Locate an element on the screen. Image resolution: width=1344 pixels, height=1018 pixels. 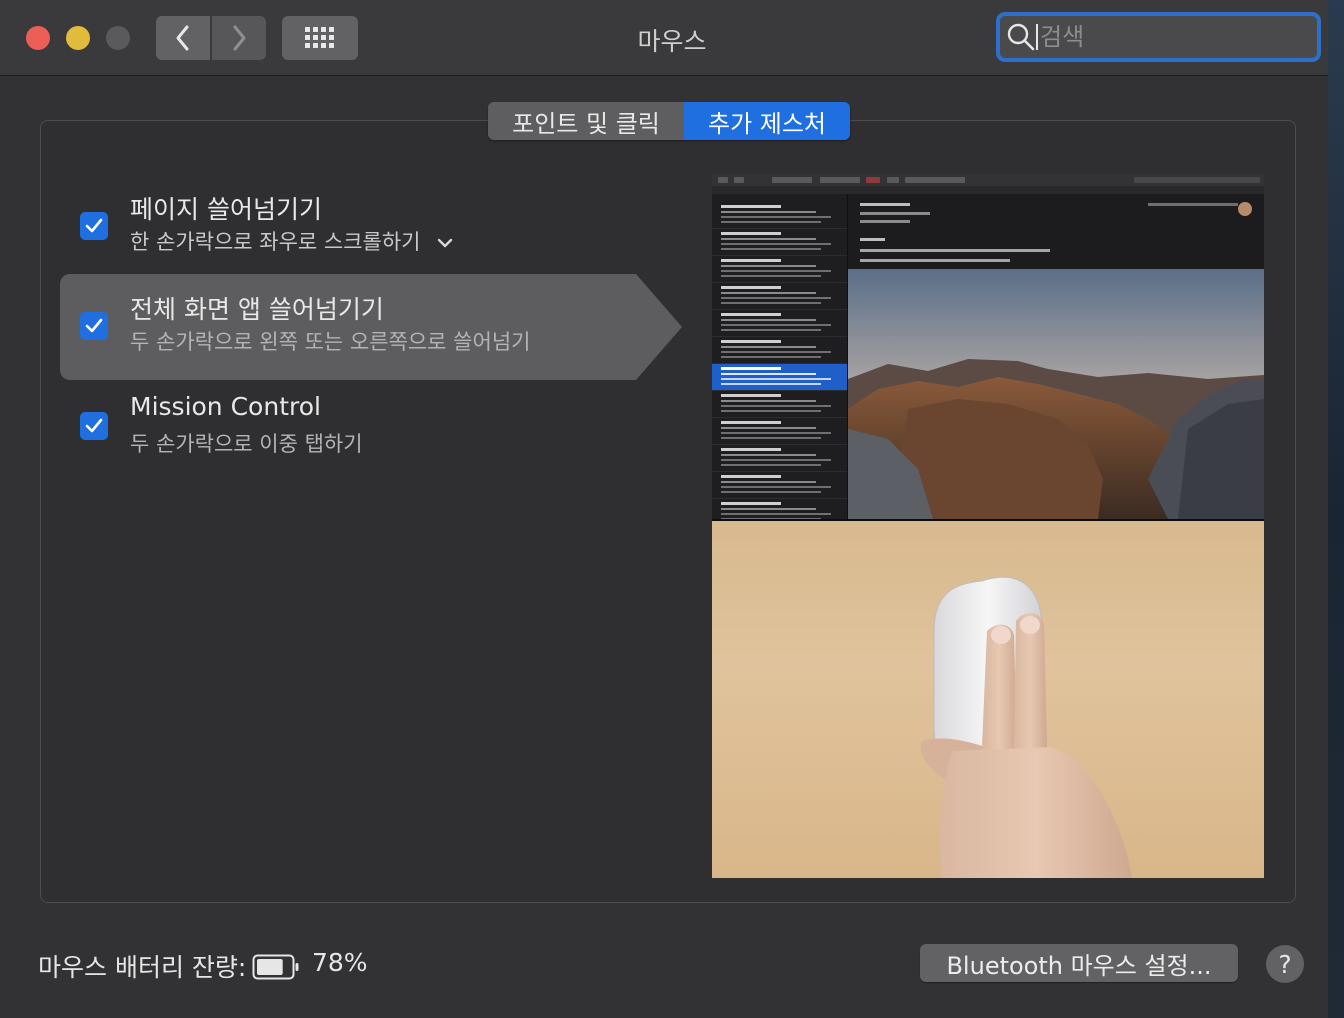
preview-mouse-on-desk is located at coordinates (988, 699).